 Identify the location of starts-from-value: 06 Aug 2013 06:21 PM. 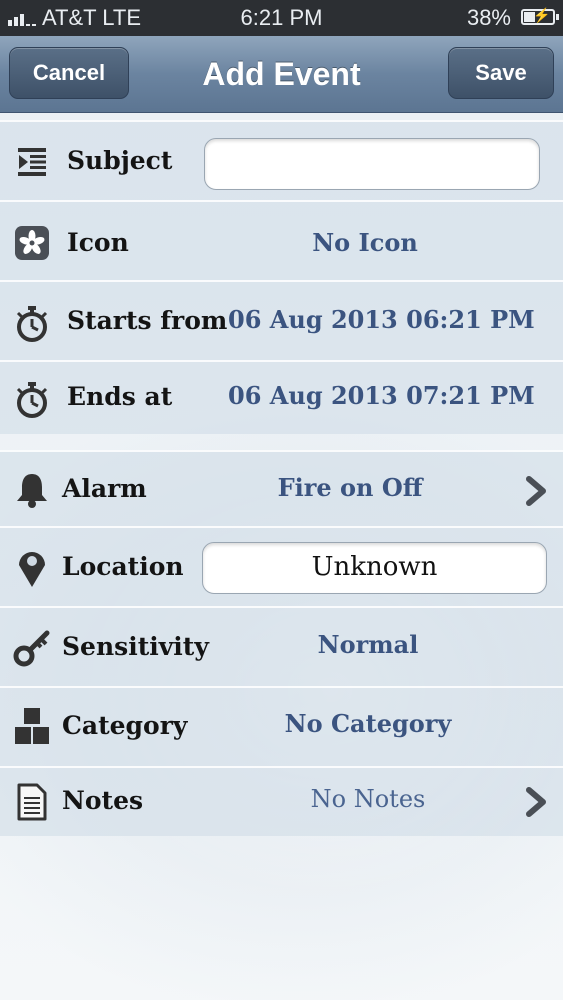
(381, 319).